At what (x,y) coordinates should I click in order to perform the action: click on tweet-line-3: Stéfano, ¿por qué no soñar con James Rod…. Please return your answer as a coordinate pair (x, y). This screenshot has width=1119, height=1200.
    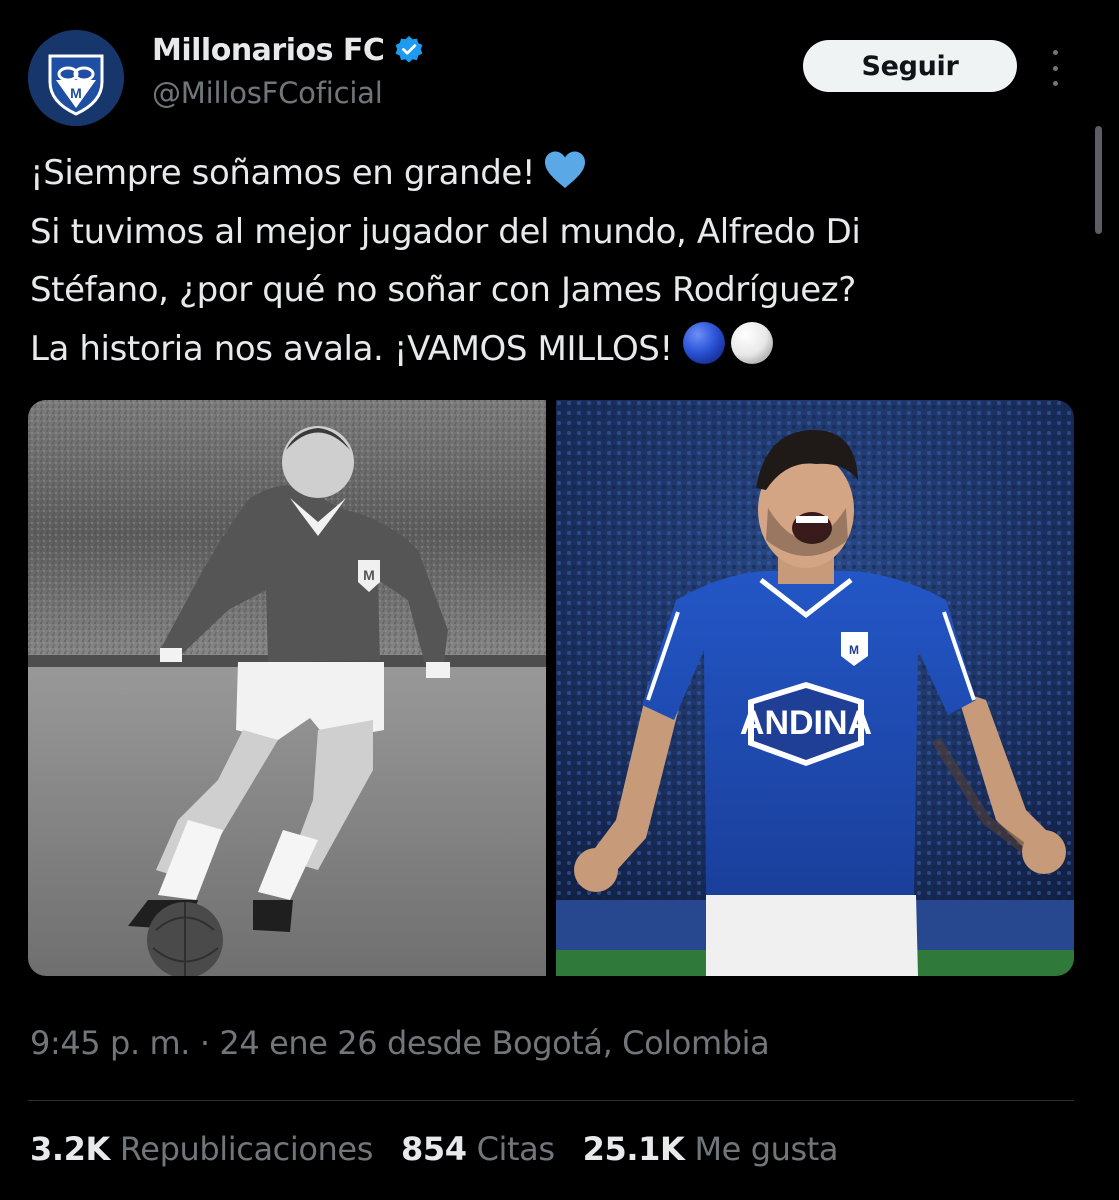
    Looking at the image, I should click on (443, 290).